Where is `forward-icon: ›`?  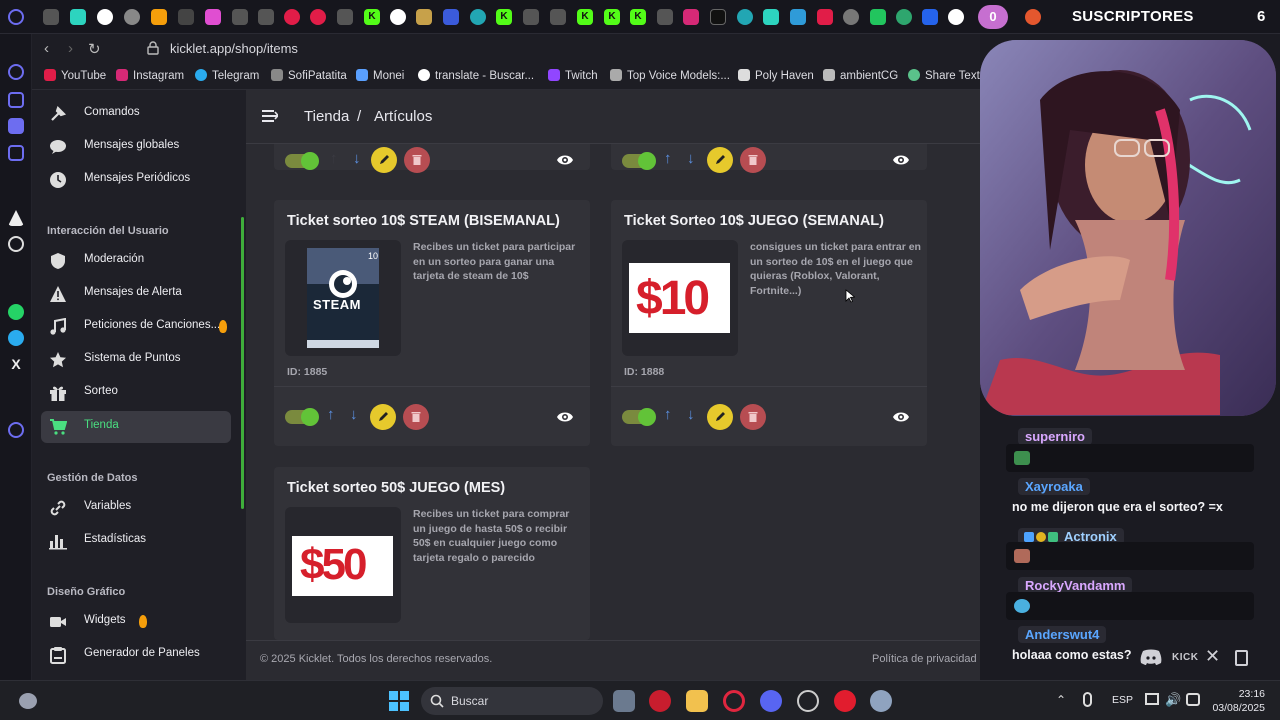 forward-icon: › is located at coordinates (70, 48).